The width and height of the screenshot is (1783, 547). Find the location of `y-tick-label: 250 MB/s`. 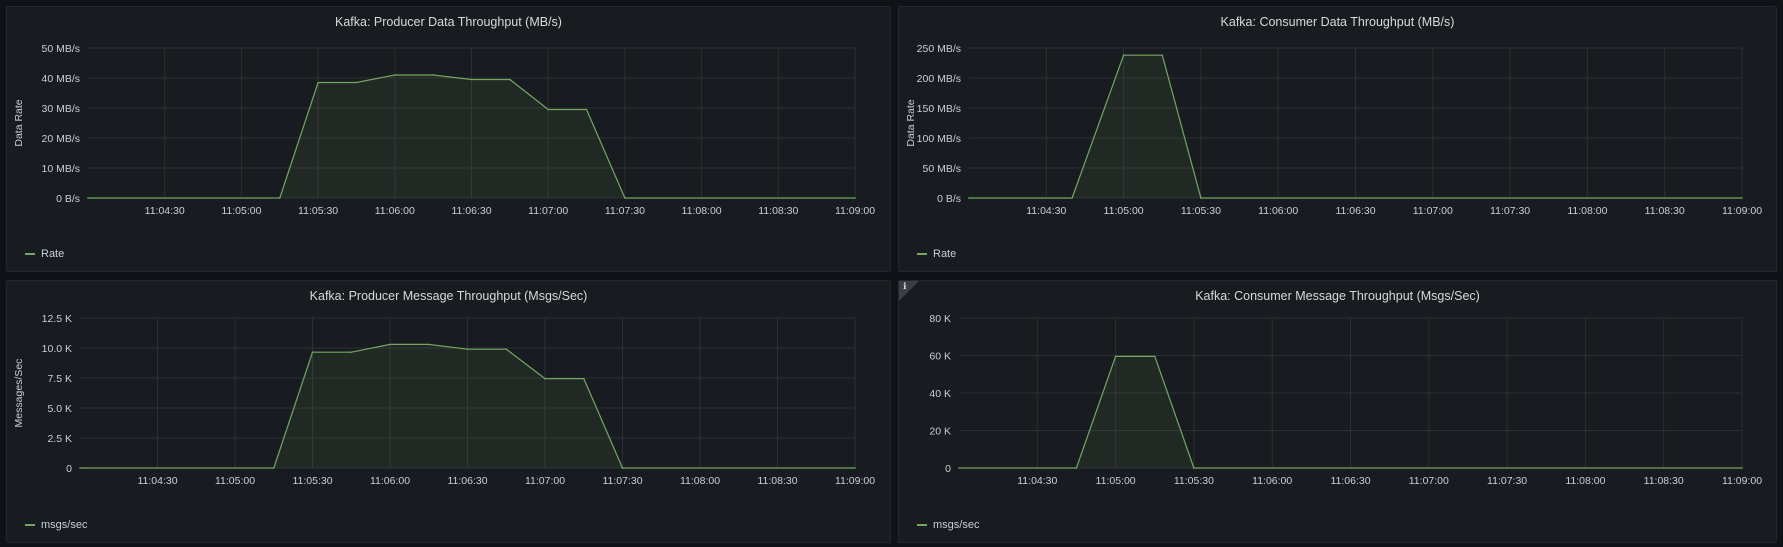

y-tick-label: 250 MB/s is located at coordinates (939, 49).